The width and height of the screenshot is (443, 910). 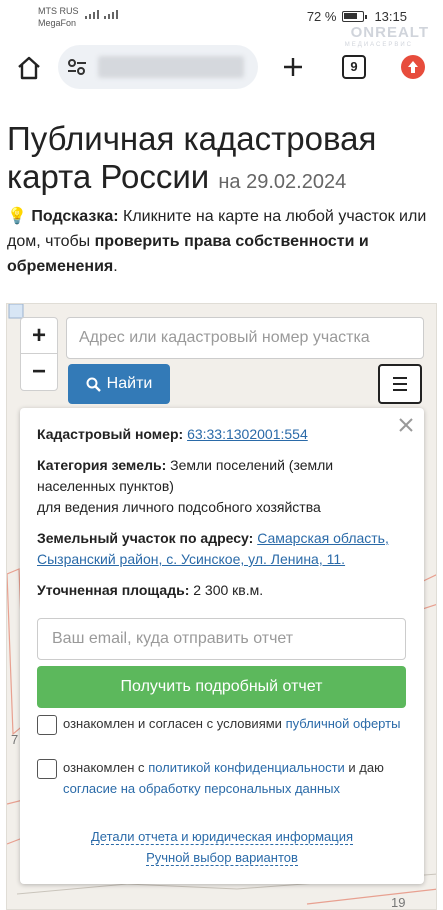 I want to click on clock: 13:15, so click(x=390, y=16).